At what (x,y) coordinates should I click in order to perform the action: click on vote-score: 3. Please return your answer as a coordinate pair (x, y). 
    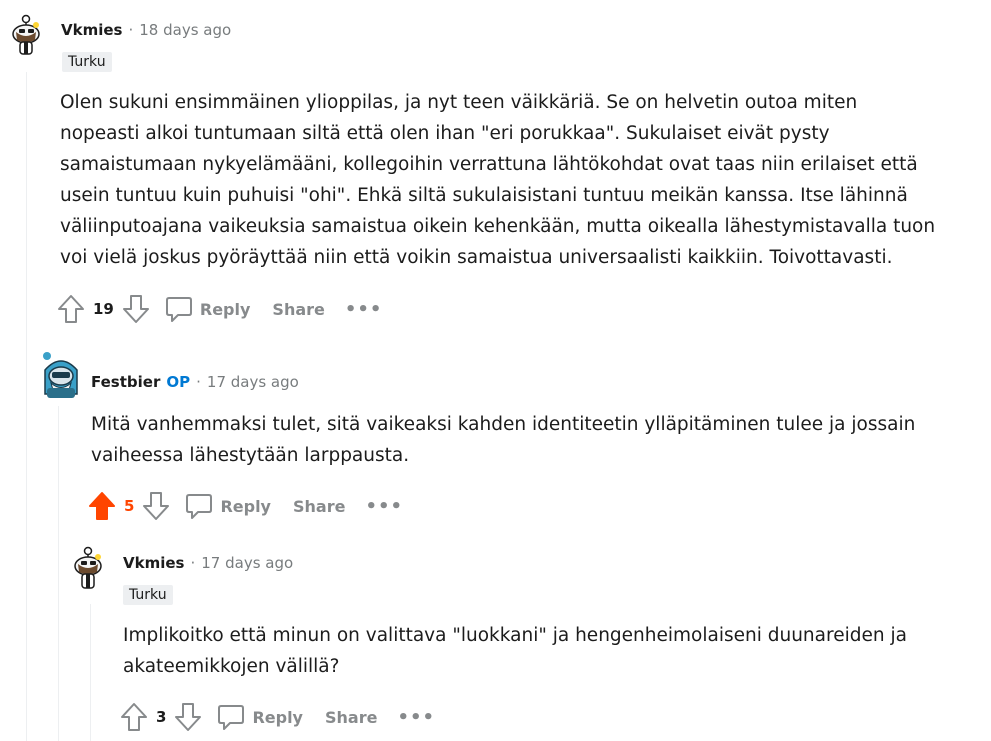
    Looking at the image, I should click on (161, 717).